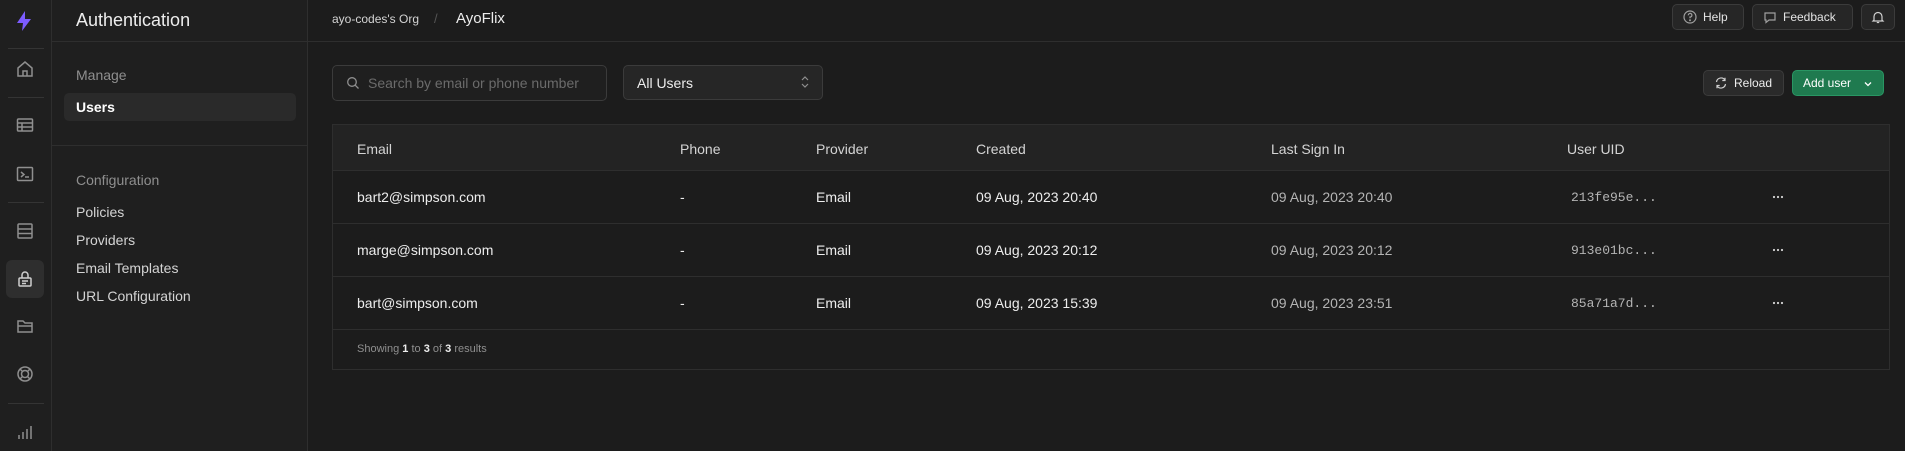  What do you see at coordinates (1690, 17) in the screenshot?
I see `help-icon` at bounding box center [1690, 17].